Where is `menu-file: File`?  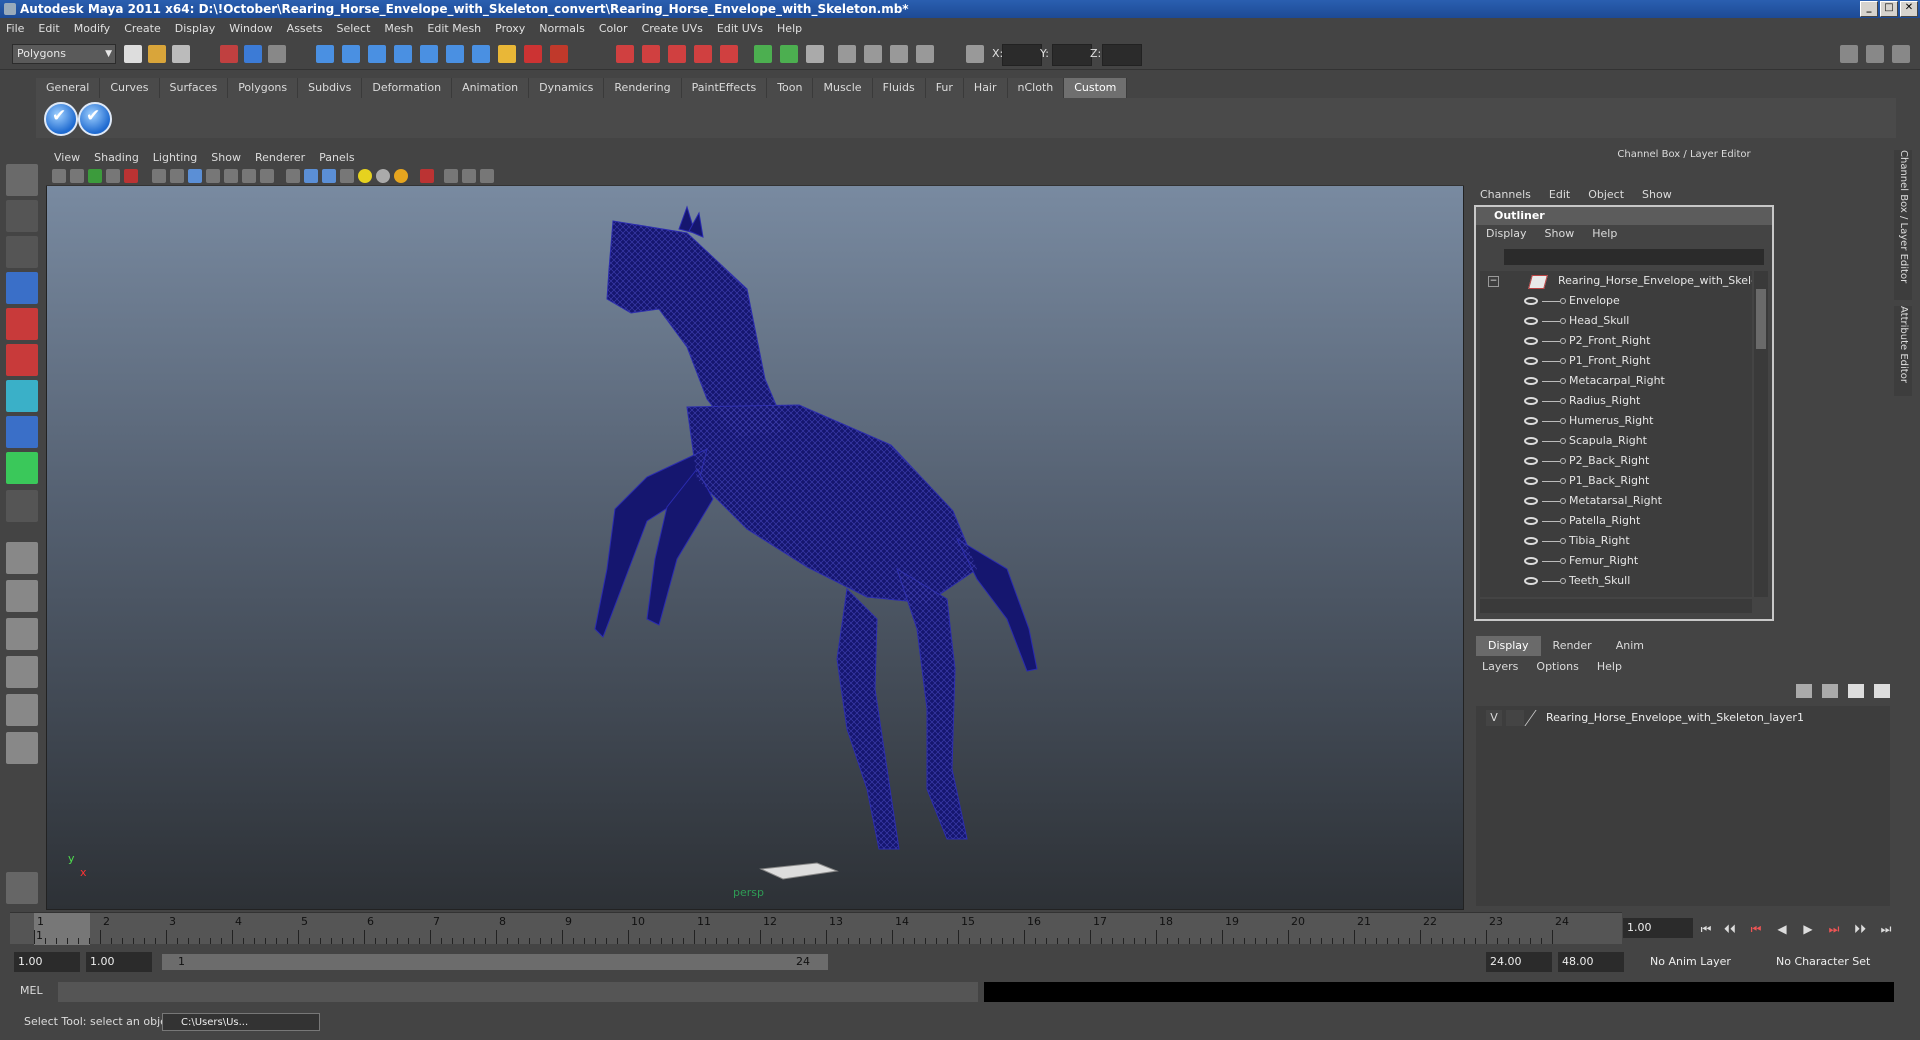 menu-file: File is located at coordinates (15, 28).